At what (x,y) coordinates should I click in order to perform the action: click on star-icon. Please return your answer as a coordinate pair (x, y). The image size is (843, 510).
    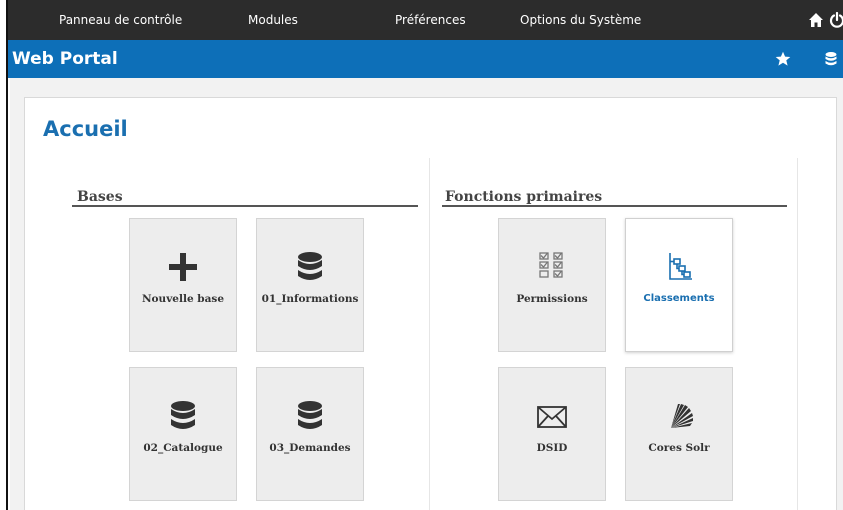
    Looking at the image, I should click on (783, 59).